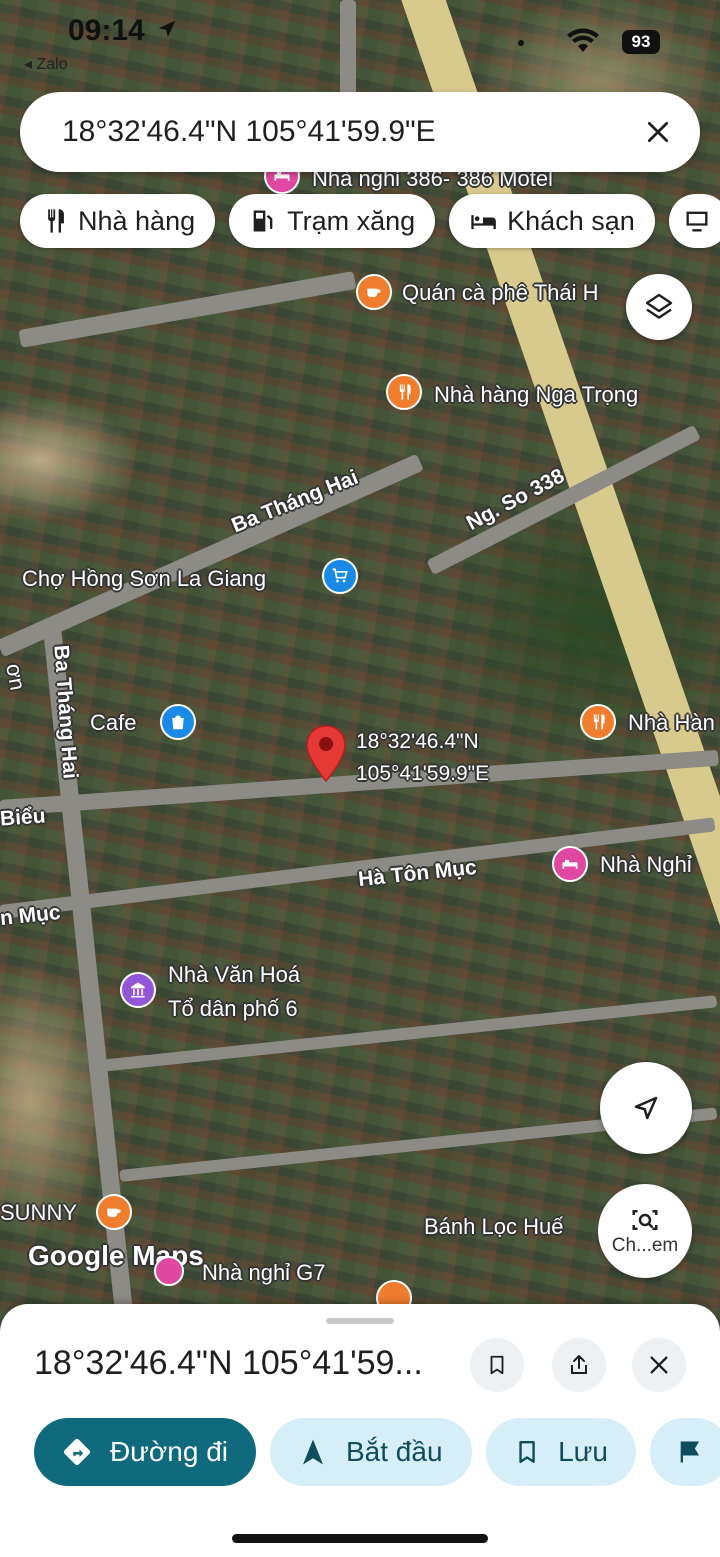 This screenshot has width=720, height=1557. Describe the element at coordinates (350, 132) in the screenshot. I see `search-input: 18°32'46.4"N 105°41'59.9"E` at that location.